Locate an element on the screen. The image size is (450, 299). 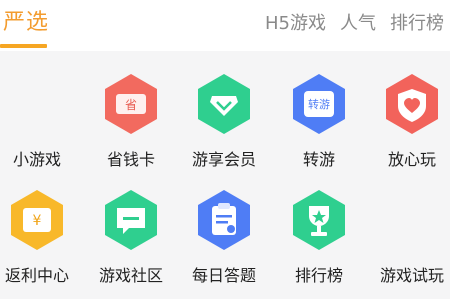
chat-icon is located at coordinates (131, 220).